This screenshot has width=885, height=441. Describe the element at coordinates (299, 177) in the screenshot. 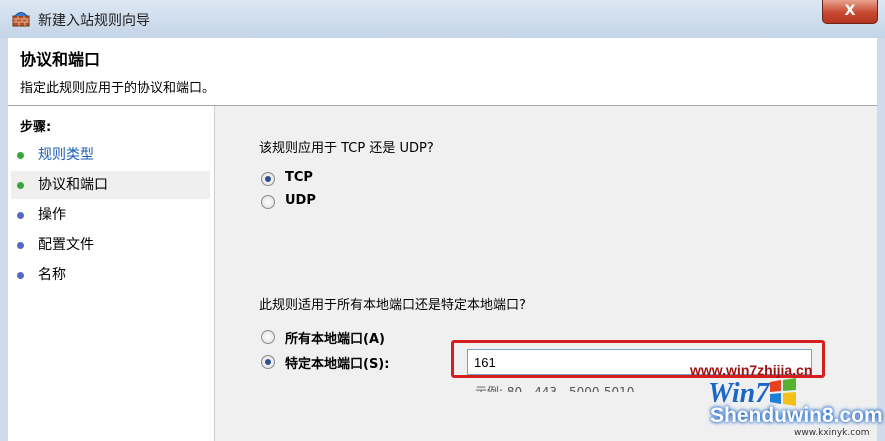

I see `radio-label: TCP` at that location.